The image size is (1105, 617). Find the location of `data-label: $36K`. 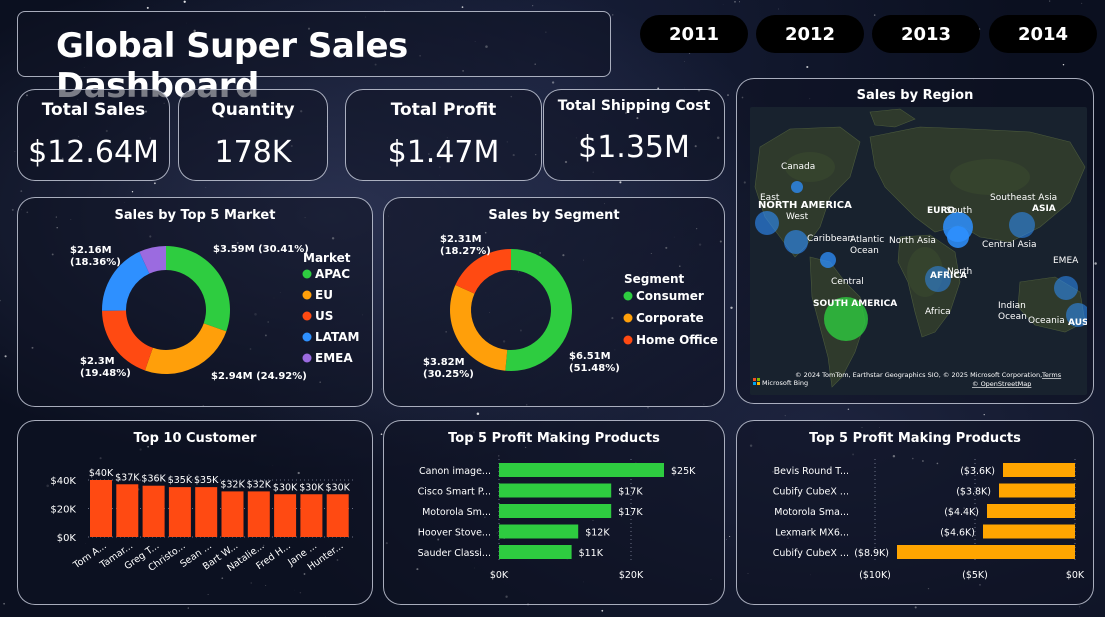

data-label: $36K is located at coordinates (153, 479).